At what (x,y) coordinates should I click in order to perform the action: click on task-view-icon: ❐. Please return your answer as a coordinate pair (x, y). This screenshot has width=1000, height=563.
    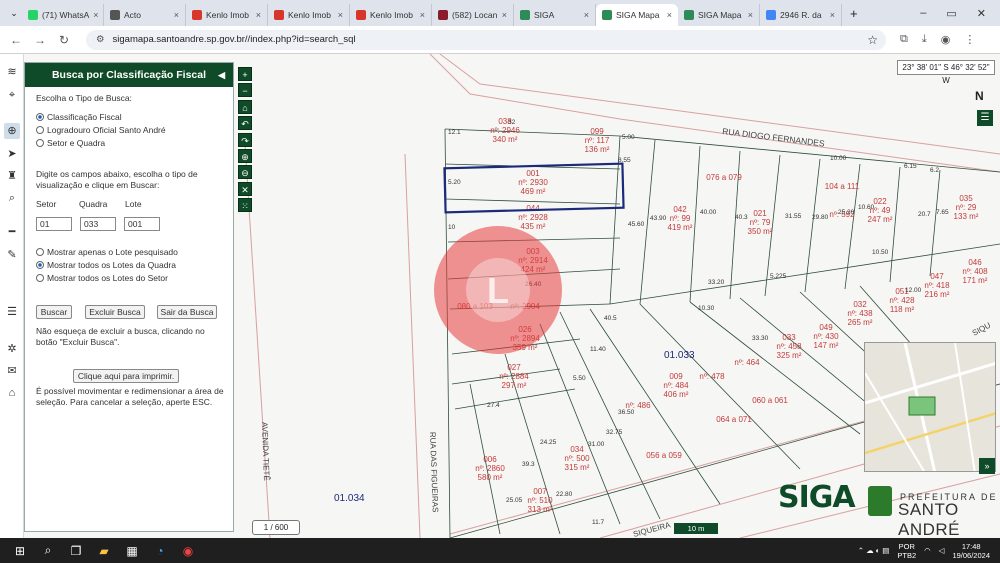
    Looking at the image, I should click on (76, 551).